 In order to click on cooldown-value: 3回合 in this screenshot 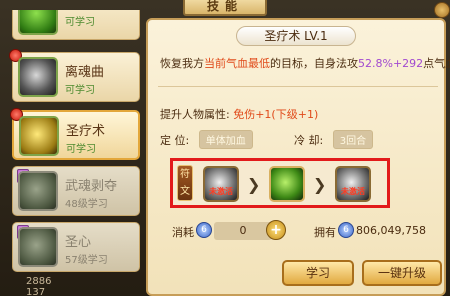, I will do `click(353, 139)`.